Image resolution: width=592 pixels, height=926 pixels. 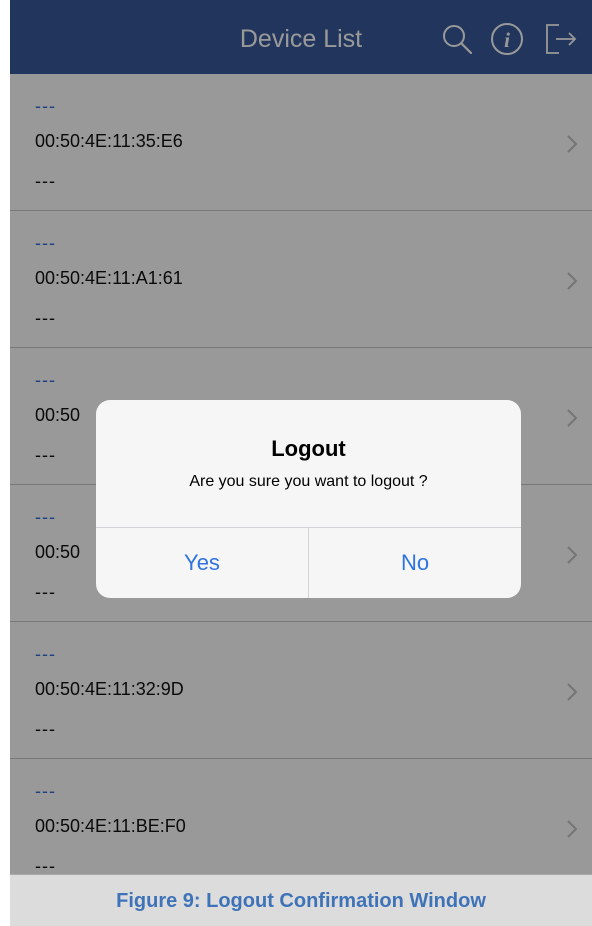 I want to click on figure-caption: Figure 9: Logout Confirmation Window, so click(x=301, y=900).